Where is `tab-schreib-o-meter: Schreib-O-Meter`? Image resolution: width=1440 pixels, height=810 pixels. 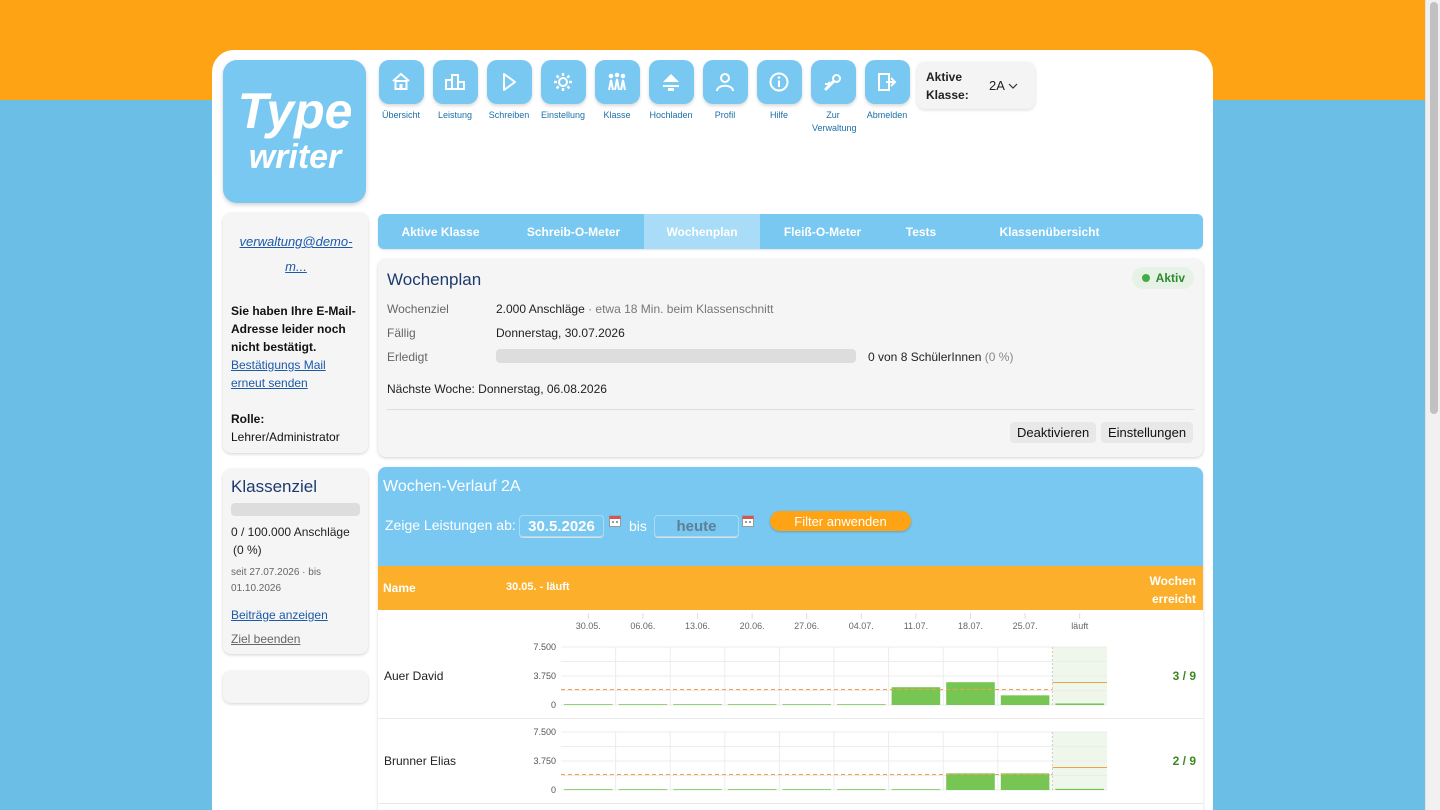
tab-schreib-o-meter: Schreib-O-Meter is located at coordinates (573, 231).